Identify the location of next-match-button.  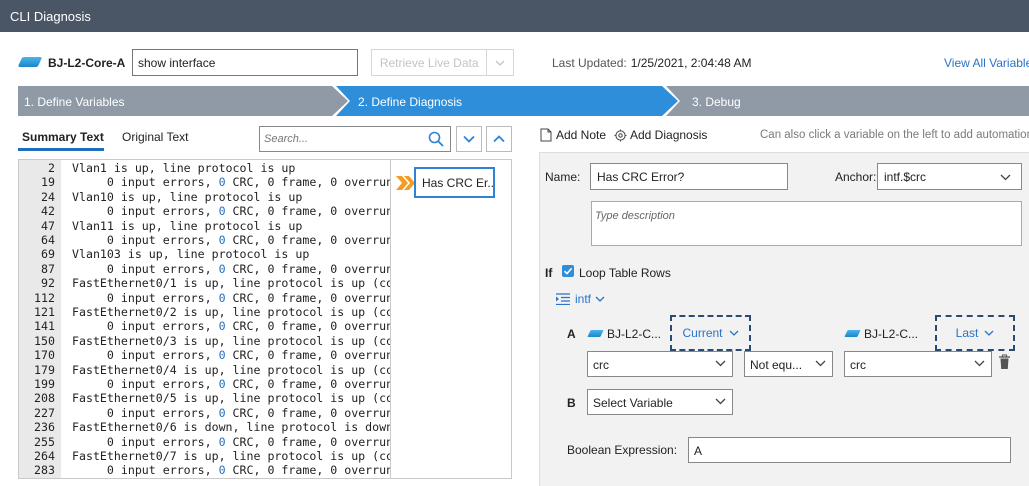
(469, 139).